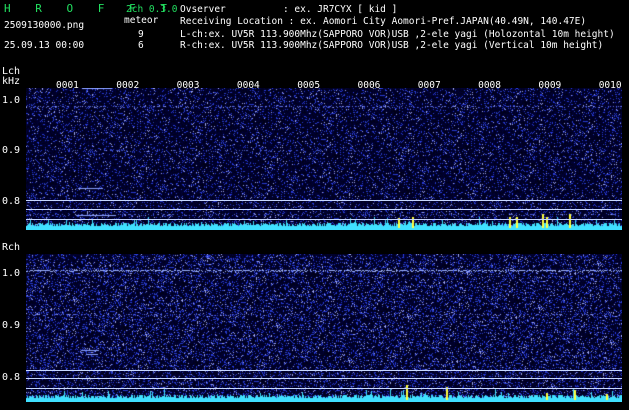 The height and width of the screenshot is (410, 629). Describe the element at coordinates (44, 25) in the screenshot. I see `filename-label: 2509130000.png` at that location.